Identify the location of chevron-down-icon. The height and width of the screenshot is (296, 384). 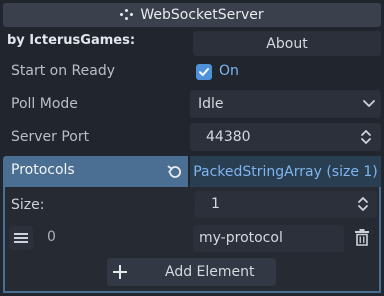
(369, 103).